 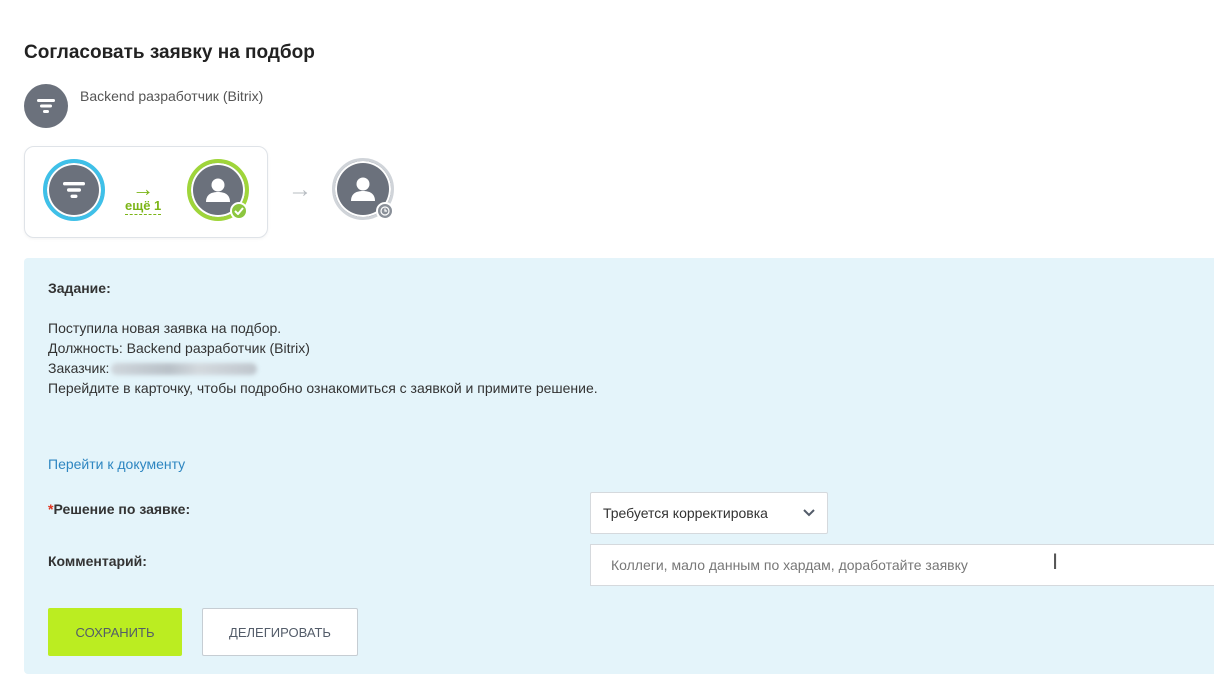 I want to click on workflow-history: → ещё 1, so click(x=146, y=192).